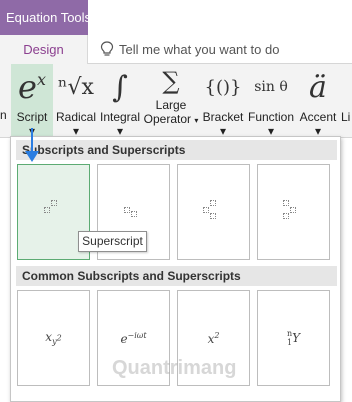 The width and height of the screenshot is (352, 402). I want to click on ribbon-edge-label: n, so click(3, 115).